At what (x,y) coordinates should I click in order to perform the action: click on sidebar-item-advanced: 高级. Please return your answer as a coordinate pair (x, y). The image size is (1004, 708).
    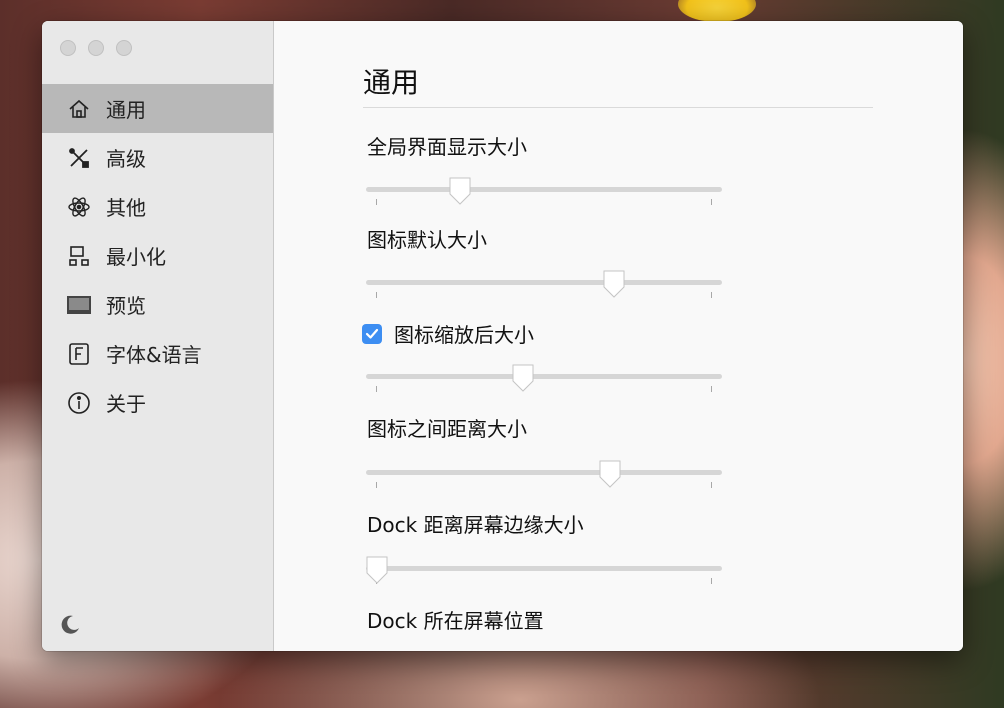
    Looking at the image, I should click on (157, 157).